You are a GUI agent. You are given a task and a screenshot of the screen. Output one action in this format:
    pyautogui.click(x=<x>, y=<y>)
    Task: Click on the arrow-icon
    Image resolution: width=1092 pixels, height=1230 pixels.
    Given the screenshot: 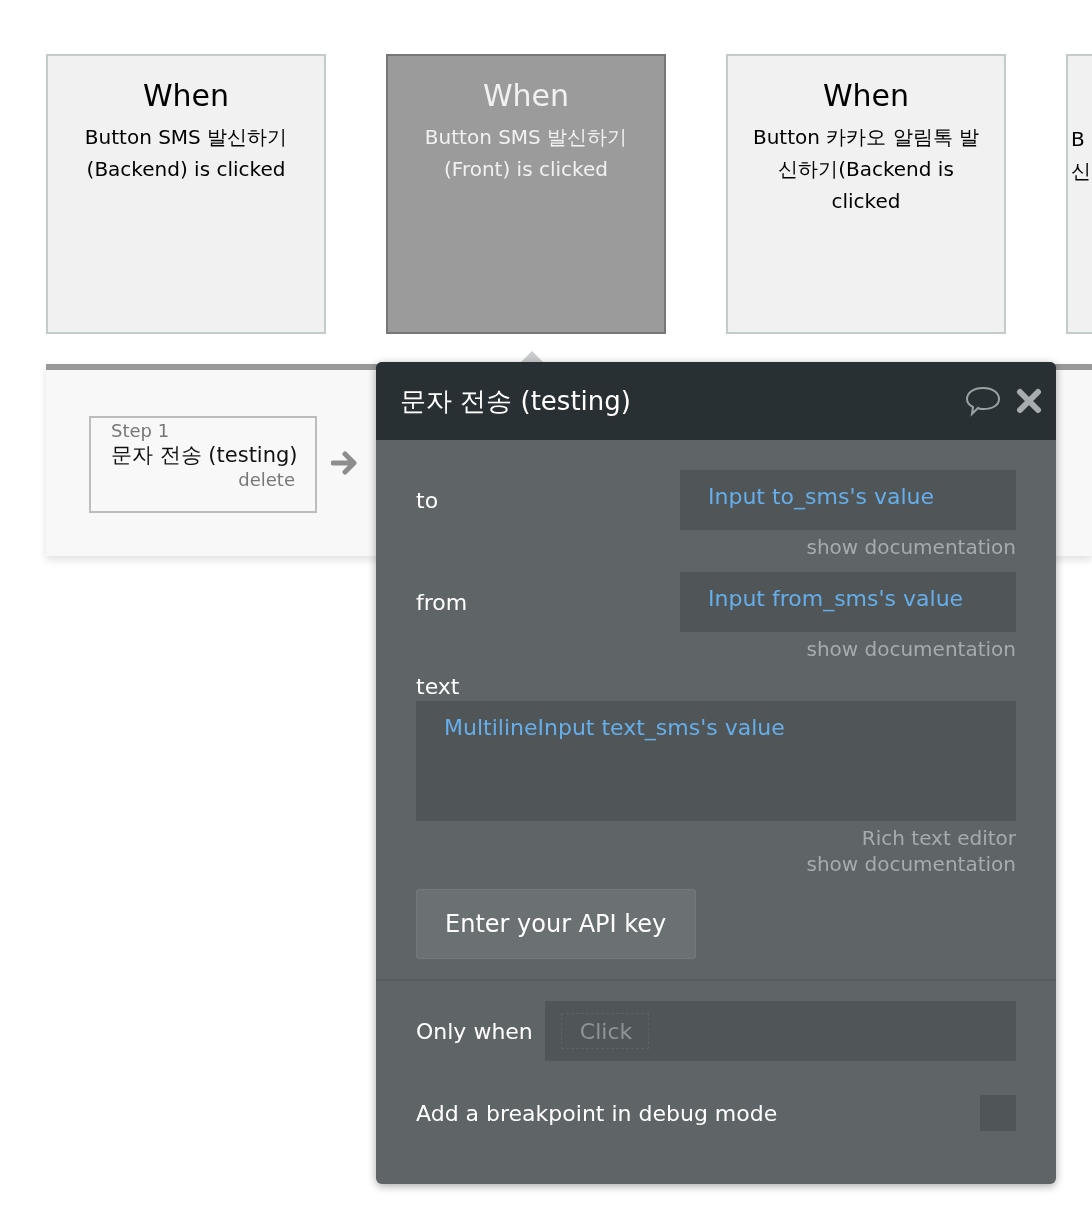 What is the action you would take?
    pyautogui.click(x=345, y=463)
    